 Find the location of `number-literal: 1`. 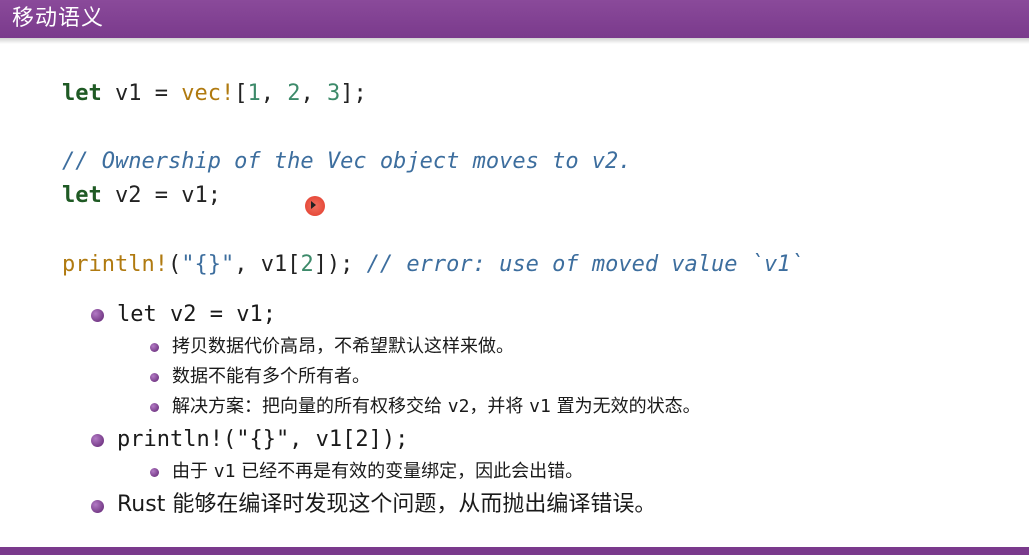

number-literal: 1 is located at coordinates (254, 93).